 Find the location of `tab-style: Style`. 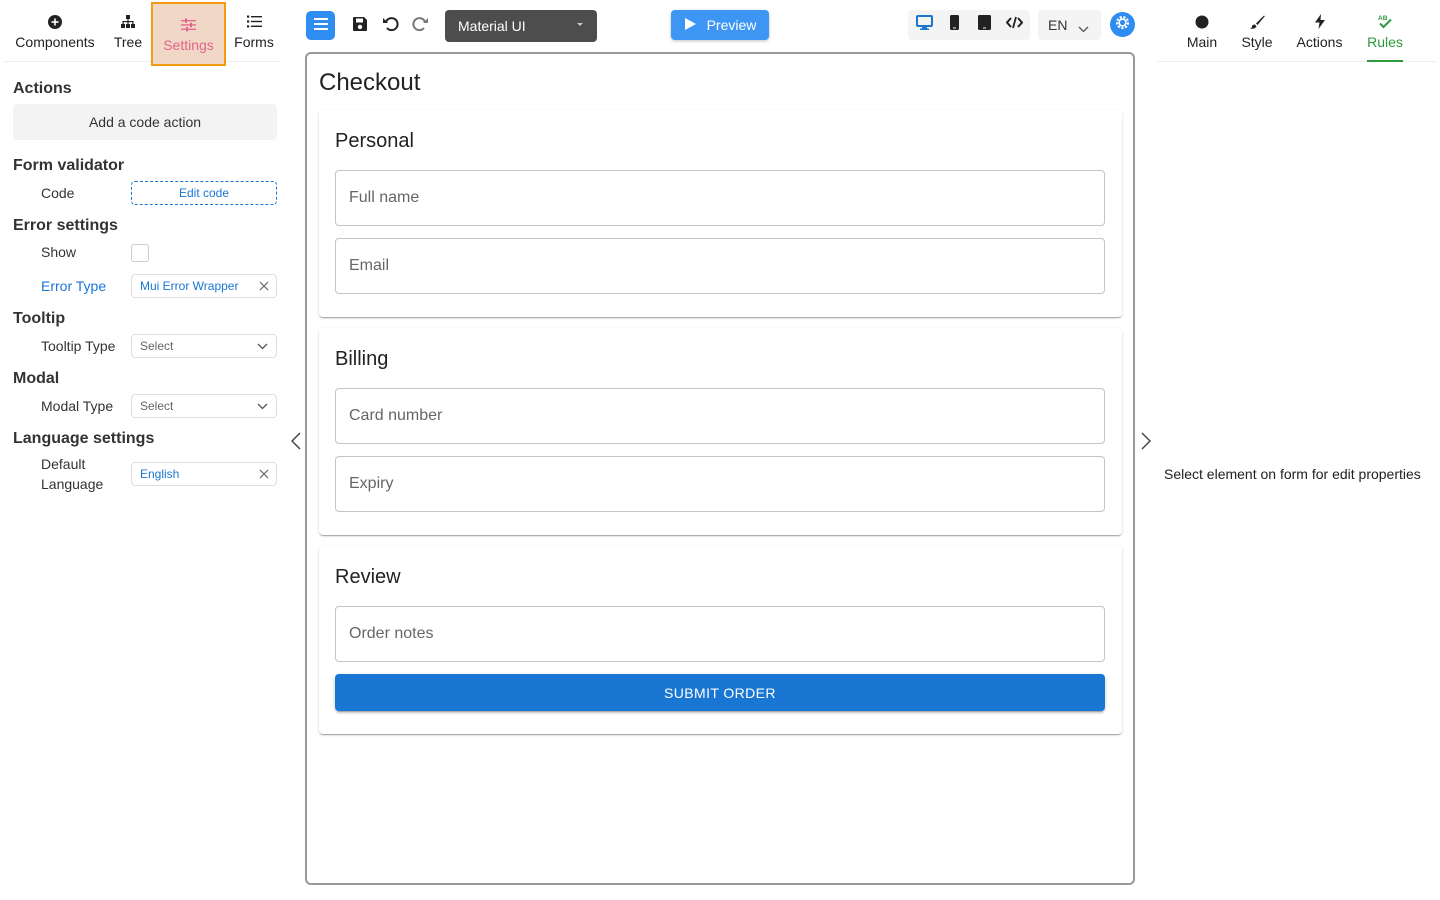

tab-style: Style is located at coordinates (1257, 31).